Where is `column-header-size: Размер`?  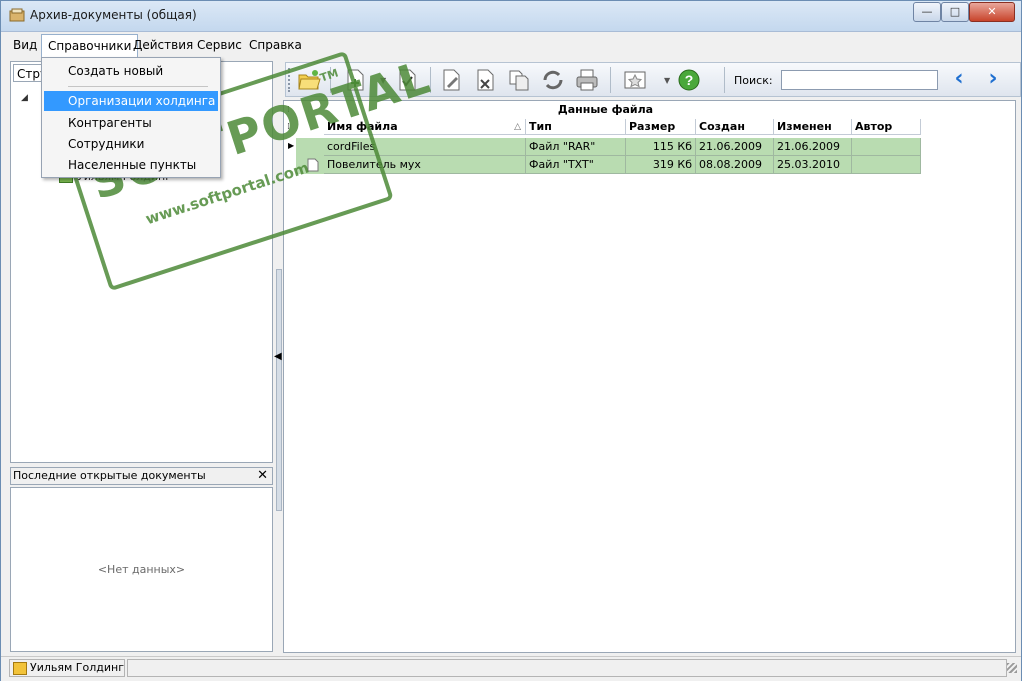
column-header-size: Размер is located at coordinates (661, 127).